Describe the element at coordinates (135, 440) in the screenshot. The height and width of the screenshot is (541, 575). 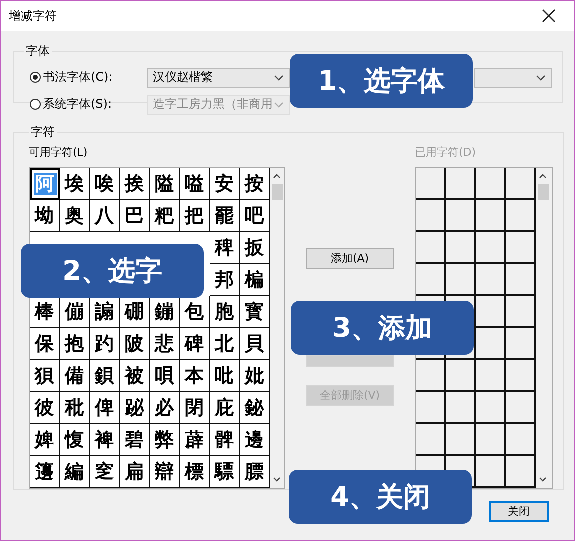
I see `character-cell: 碧` at that location.